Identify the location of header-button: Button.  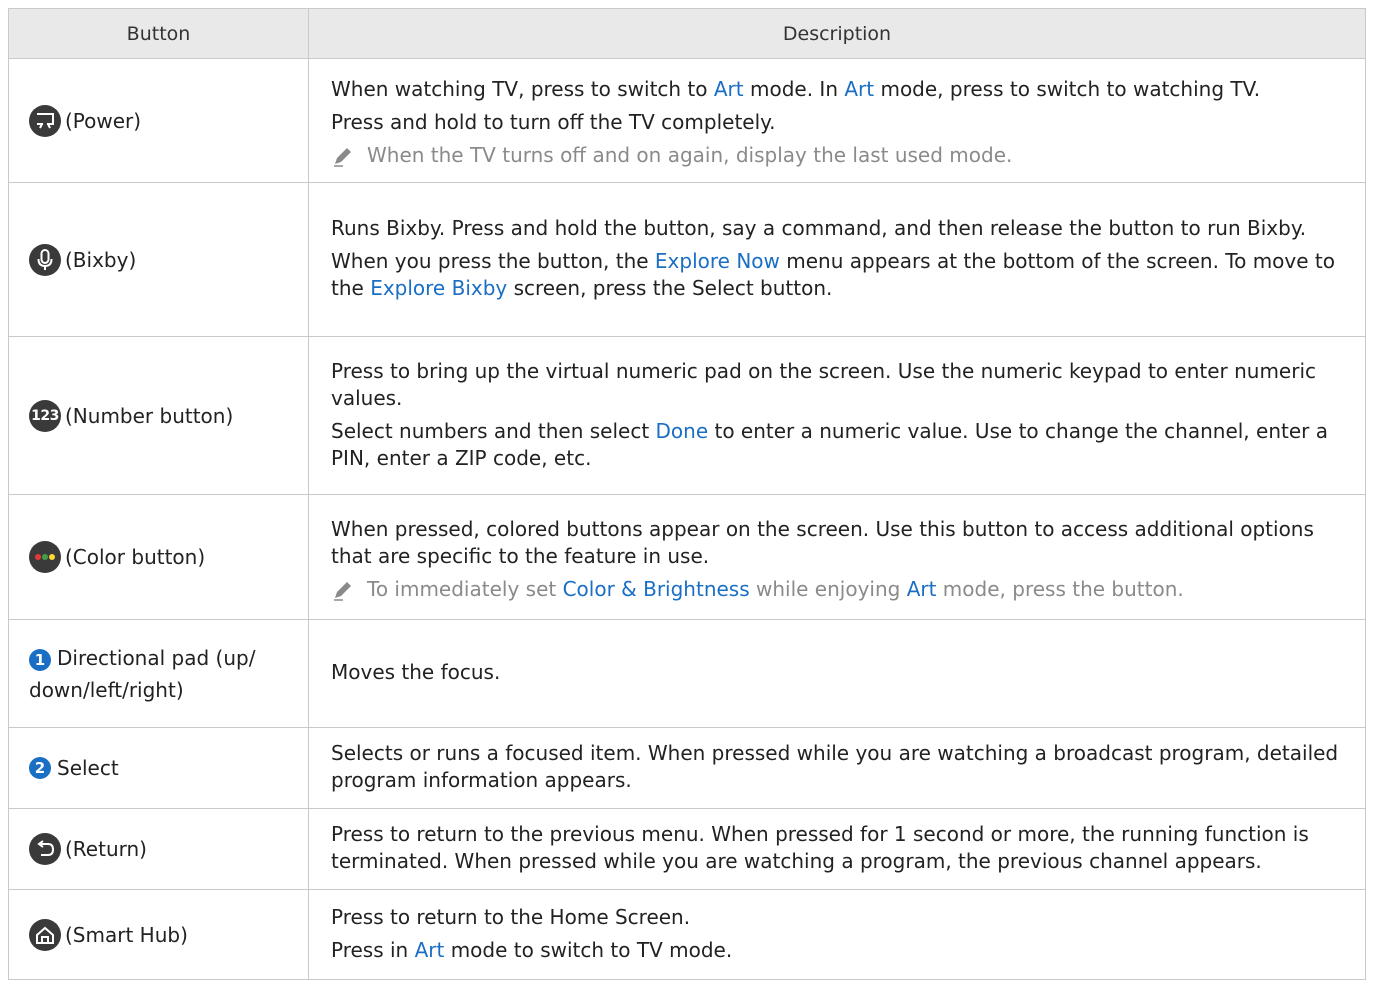
(158, 33).